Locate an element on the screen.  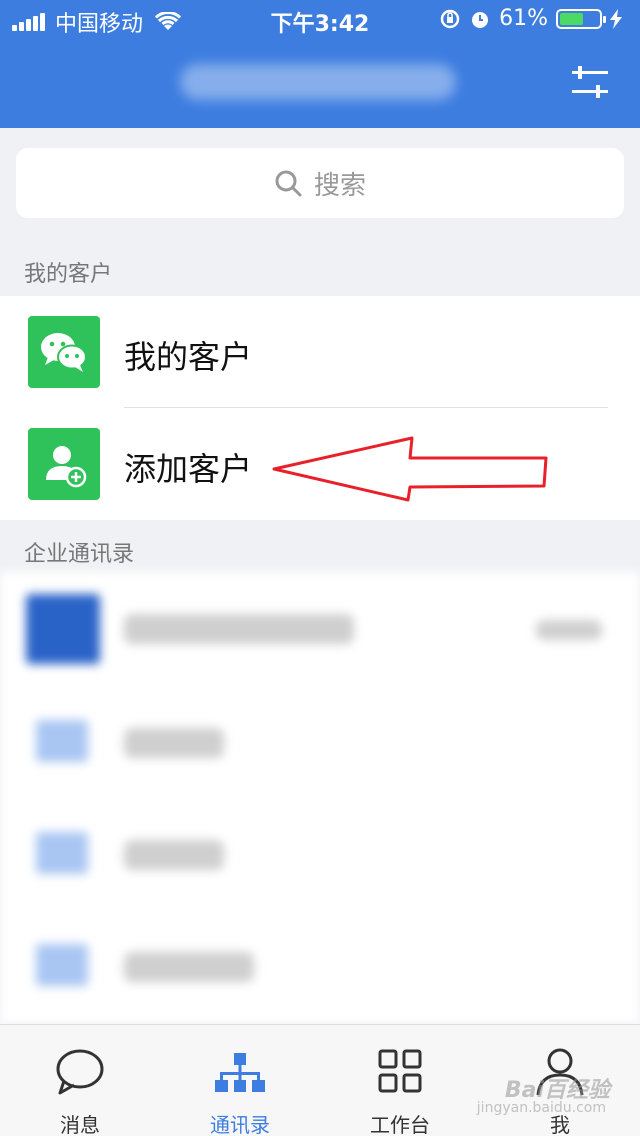
status-right: 61% is located at coordinates (534, 18).